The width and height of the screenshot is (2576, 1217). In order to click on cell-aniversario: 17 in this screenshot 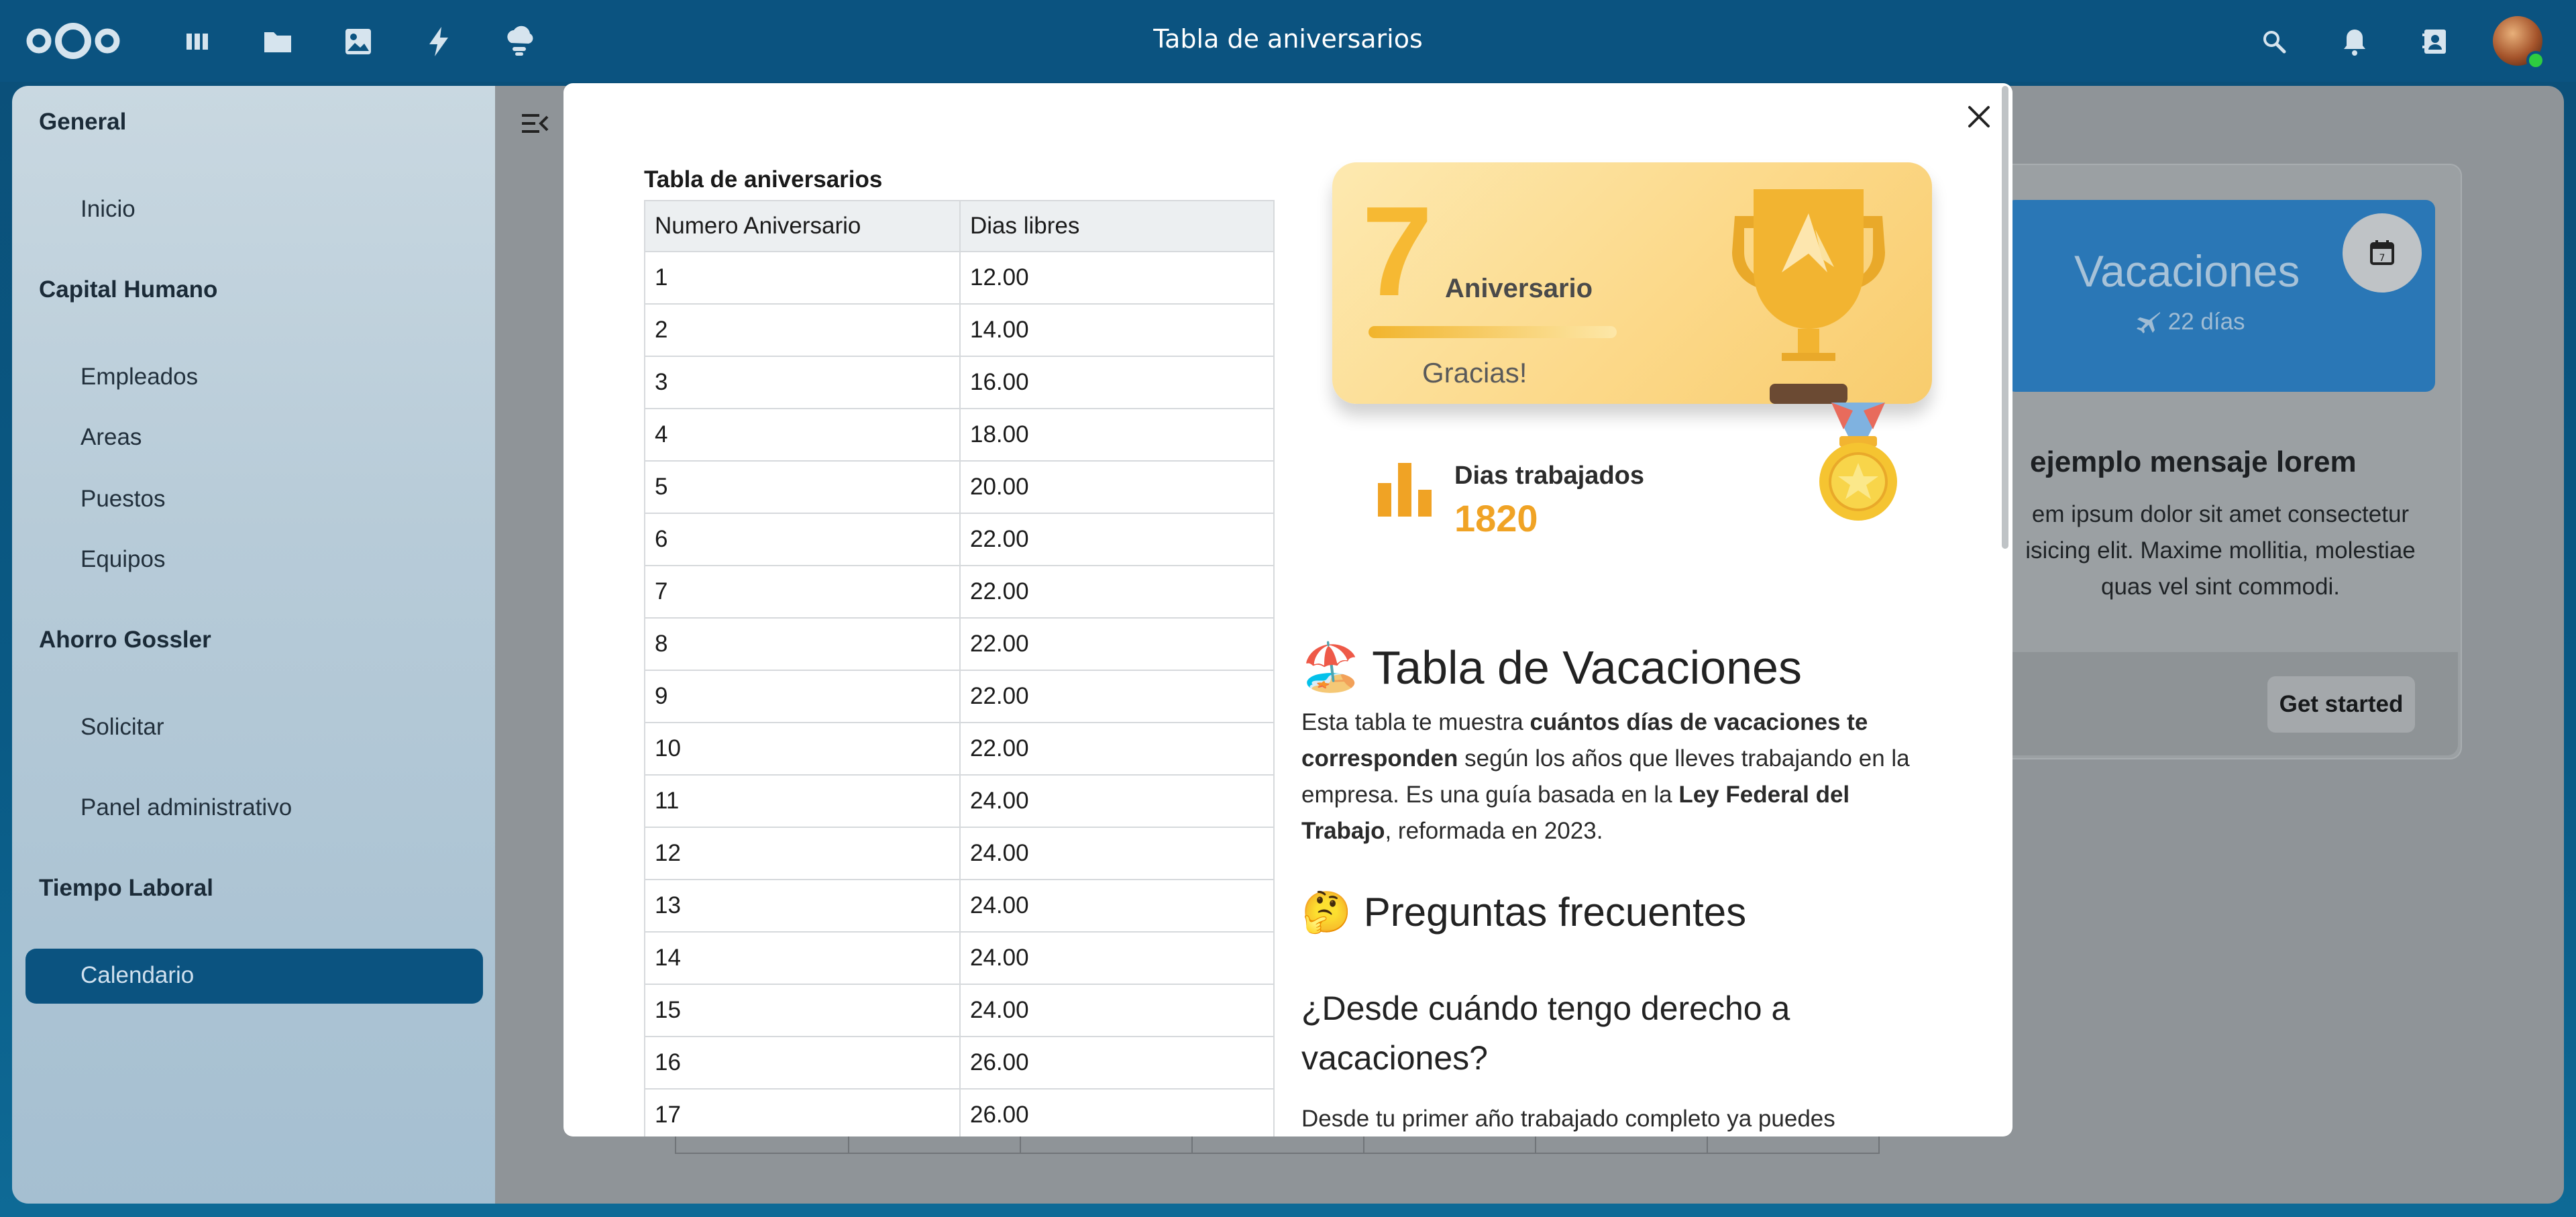, I will do `click(802, 1112)`.